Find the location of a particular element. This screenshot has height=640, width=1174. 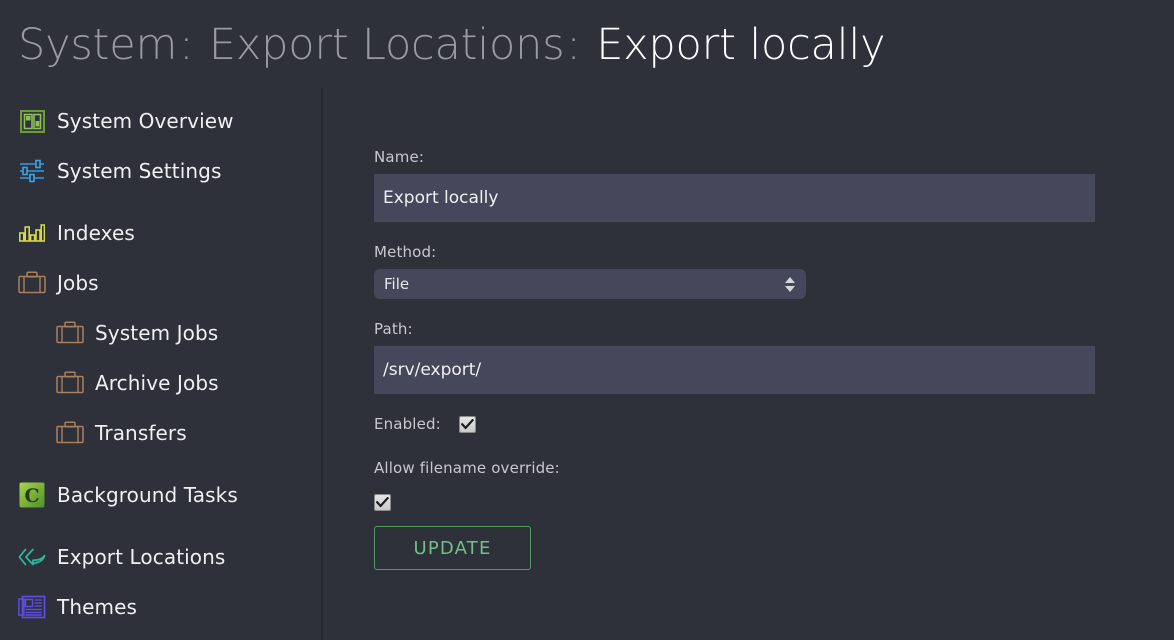

sidebar-item-label: Background Tasks is located at coordinates (147, 495).